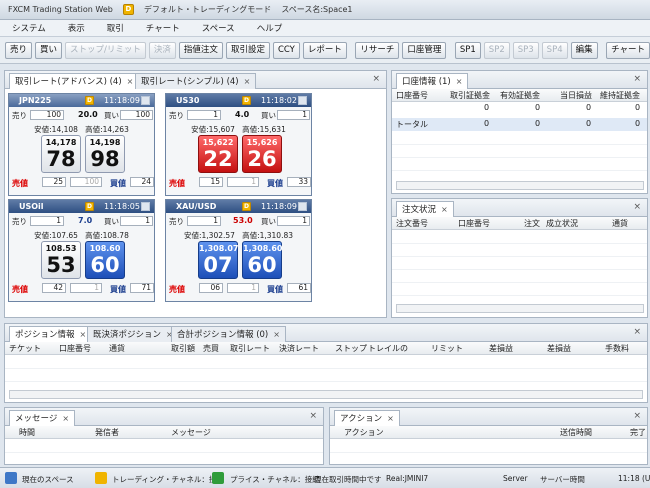  Describe the element at coordinates (634, 478) in the screenshot. I see `server-clock: 11:18 (UTC` at that location.